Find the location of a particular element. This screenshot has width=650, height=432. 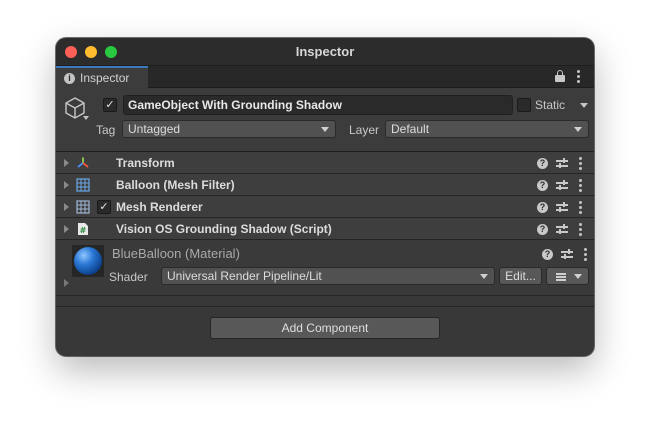

active-toggle-checkbox: ✓ is located at coordinates (110, 105).